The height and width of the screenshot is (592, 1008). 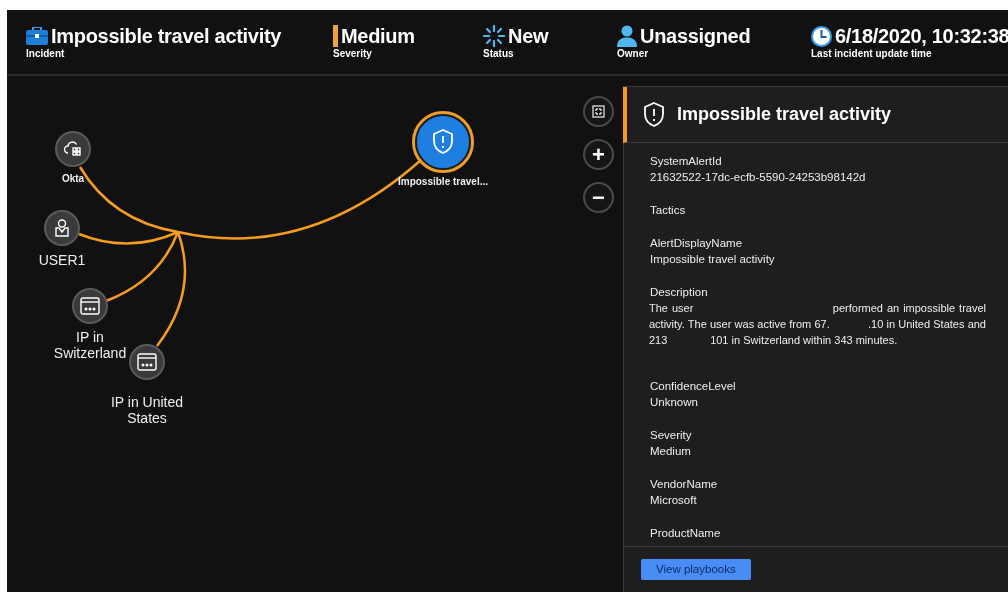 I want to click on fit-button, so click(x=598, y=111).